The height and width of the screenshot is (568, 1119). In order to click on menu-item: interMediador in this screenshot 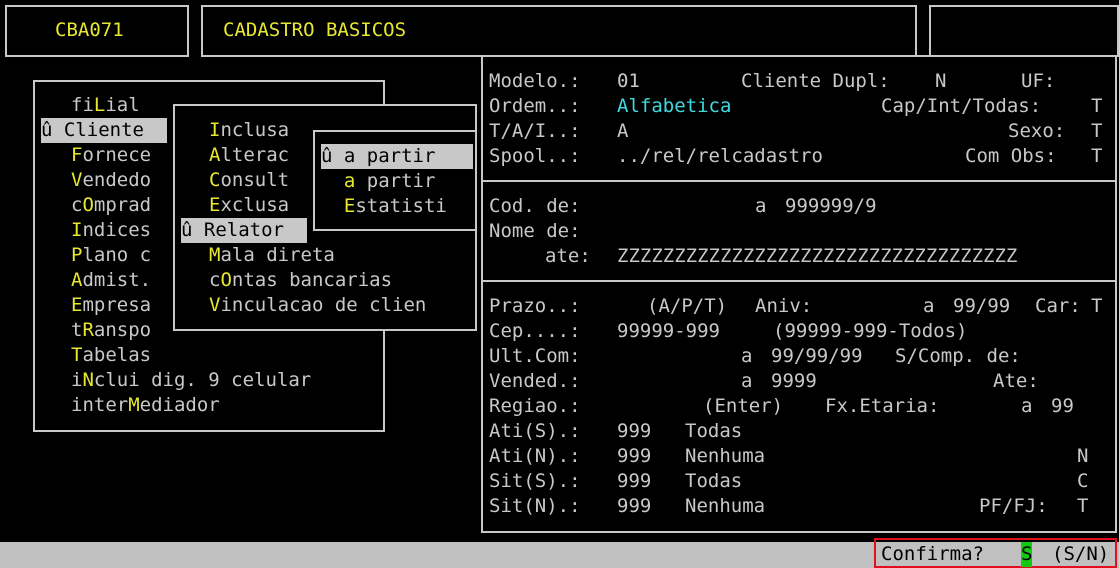, I will do `click(145, 405)`.